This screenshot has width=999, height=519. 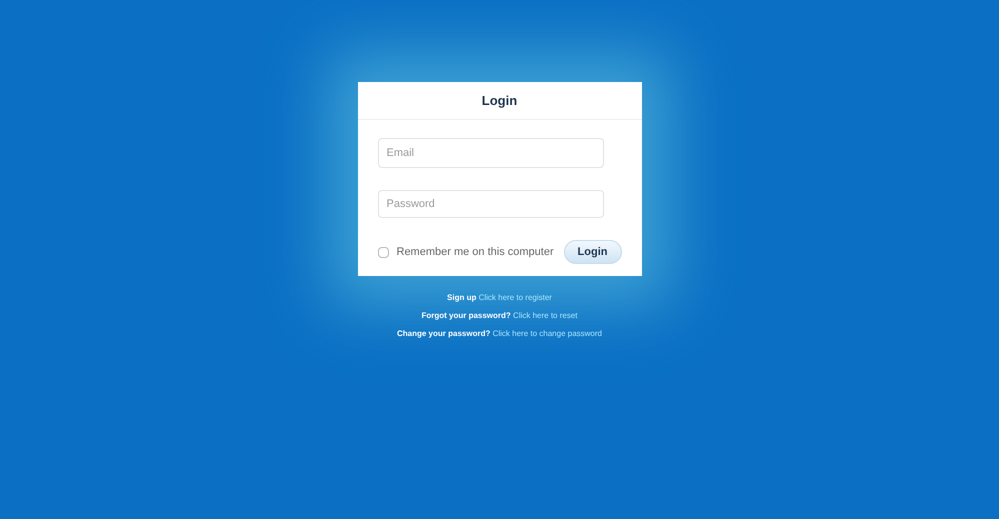 I want to click on remember-label: Remember me on this computer, so click(x=475, y=252).